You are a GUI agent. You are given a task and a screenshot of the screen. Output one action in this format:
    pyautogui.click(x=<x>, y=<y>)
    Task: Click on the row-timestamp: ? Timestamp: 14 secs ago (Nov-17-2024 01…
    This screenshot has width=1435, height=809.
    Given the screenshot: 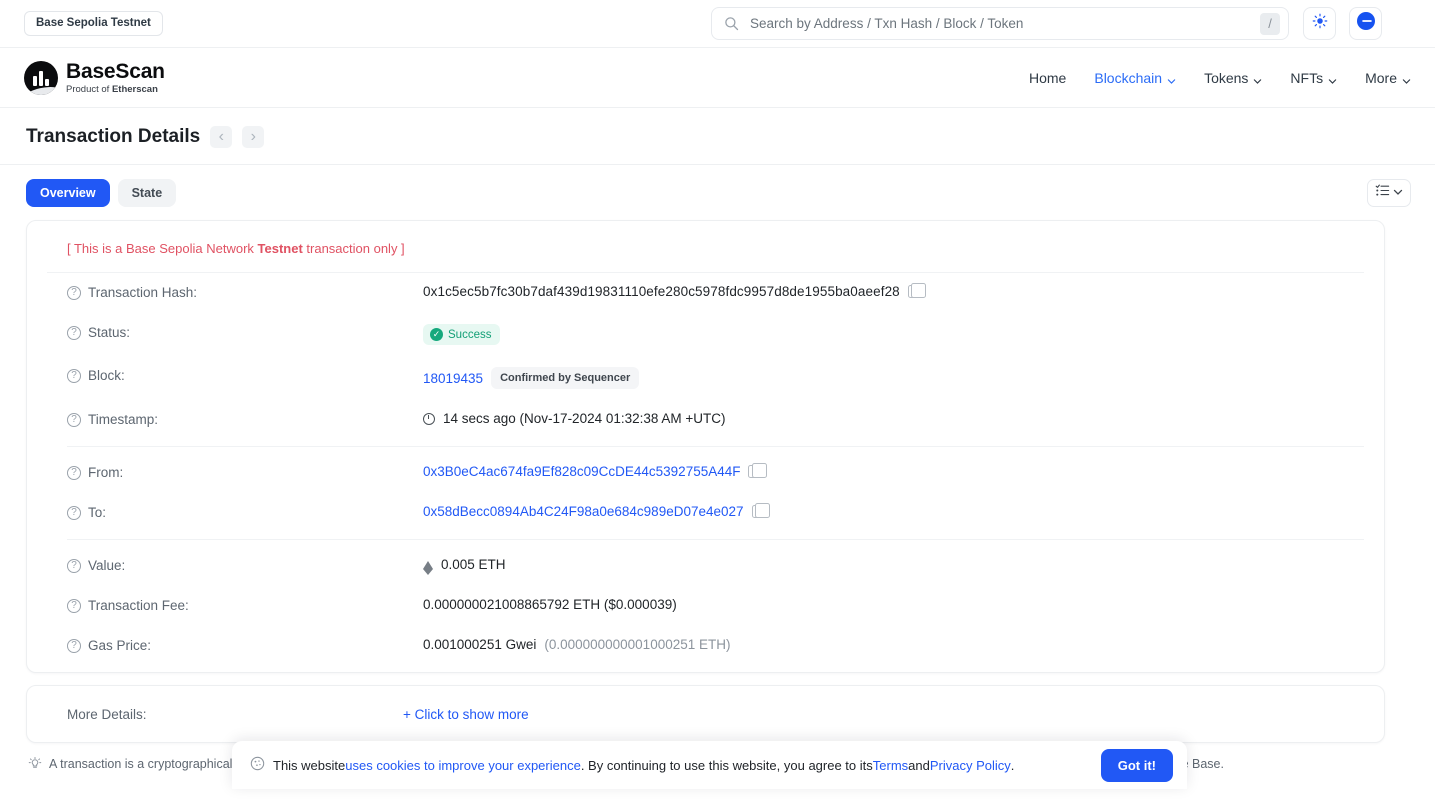 What is the action you would take?
    pyautogui.click(x=705, y=420)
    